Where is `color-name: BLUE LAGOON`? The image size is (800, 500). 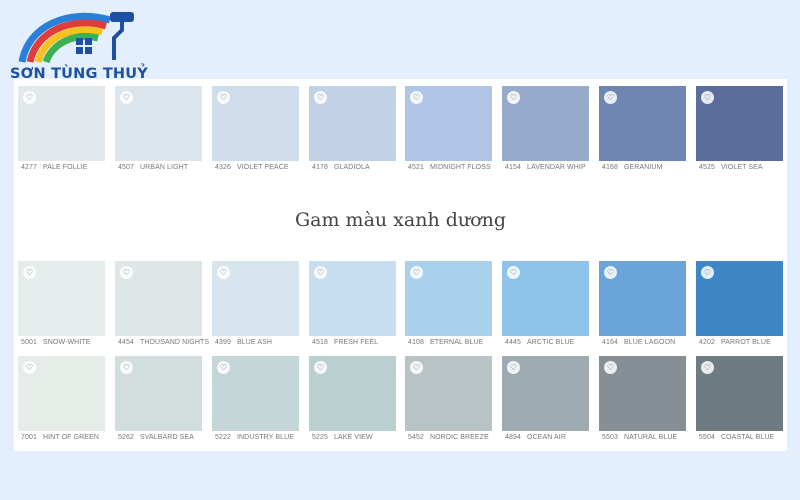 color-name: BLUE LAGOON is located at coordinates (649, 342).